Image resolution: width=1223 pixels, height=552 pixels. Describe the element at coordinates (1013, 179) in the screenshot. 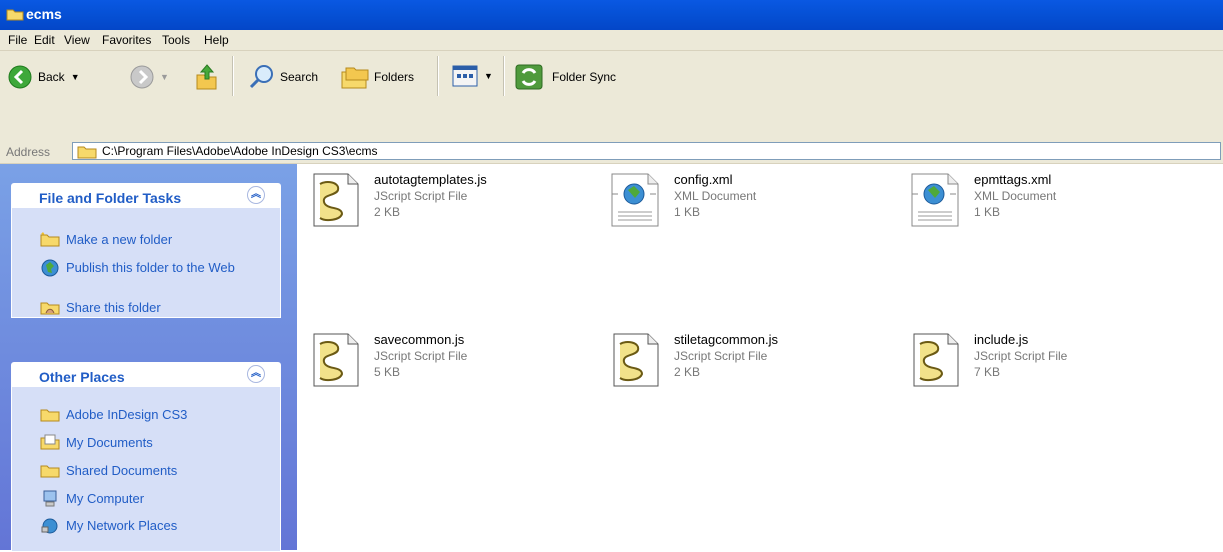

I see `file-name: epmttags.xml` at that location.